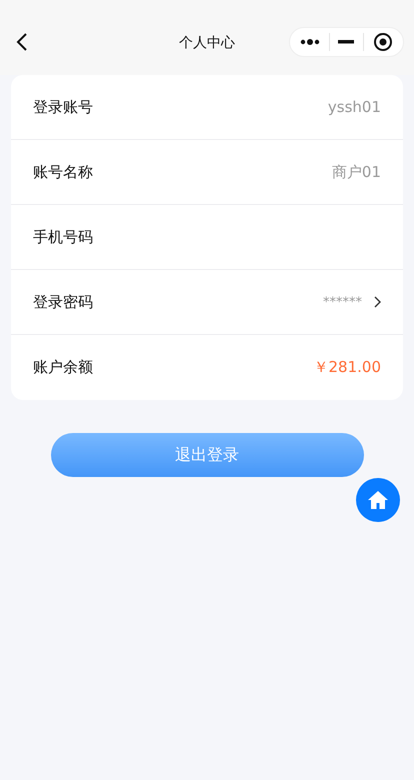 The width and height of the screenshot is (414, 780). I want to click on field-label: 登录账号, so click(63, 107).